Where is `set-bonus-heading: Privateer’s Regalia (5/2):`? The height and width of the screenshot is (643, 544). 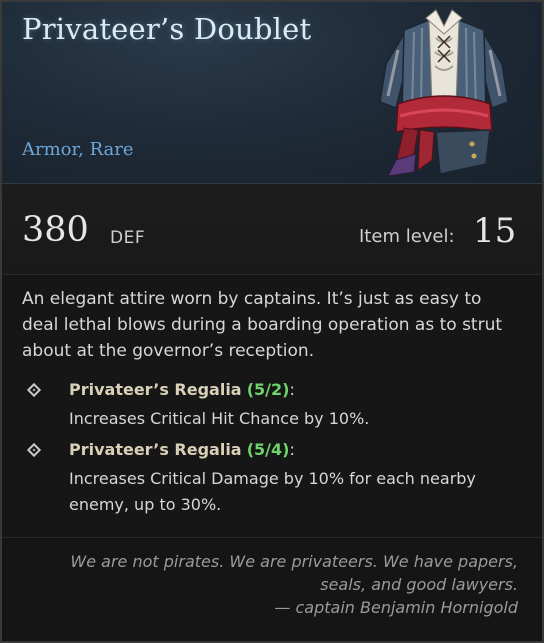
set-bonus-heading: Privateer’s Regalia (5/2): is located at coordinates (182, 389).